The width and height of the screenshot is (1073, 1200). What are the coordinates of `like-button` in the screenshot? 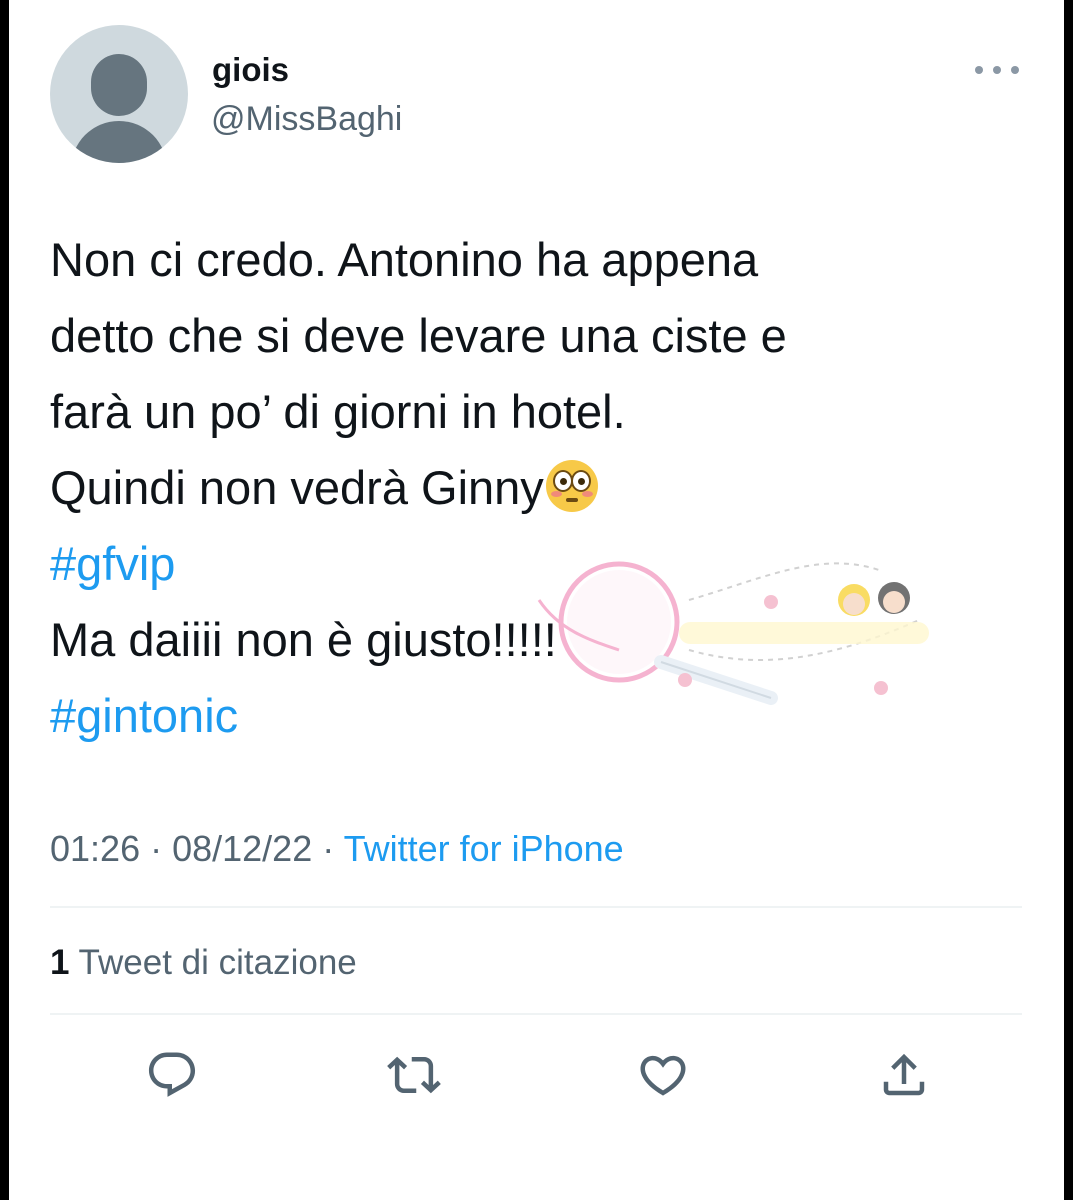 It's located at (663, 1075).